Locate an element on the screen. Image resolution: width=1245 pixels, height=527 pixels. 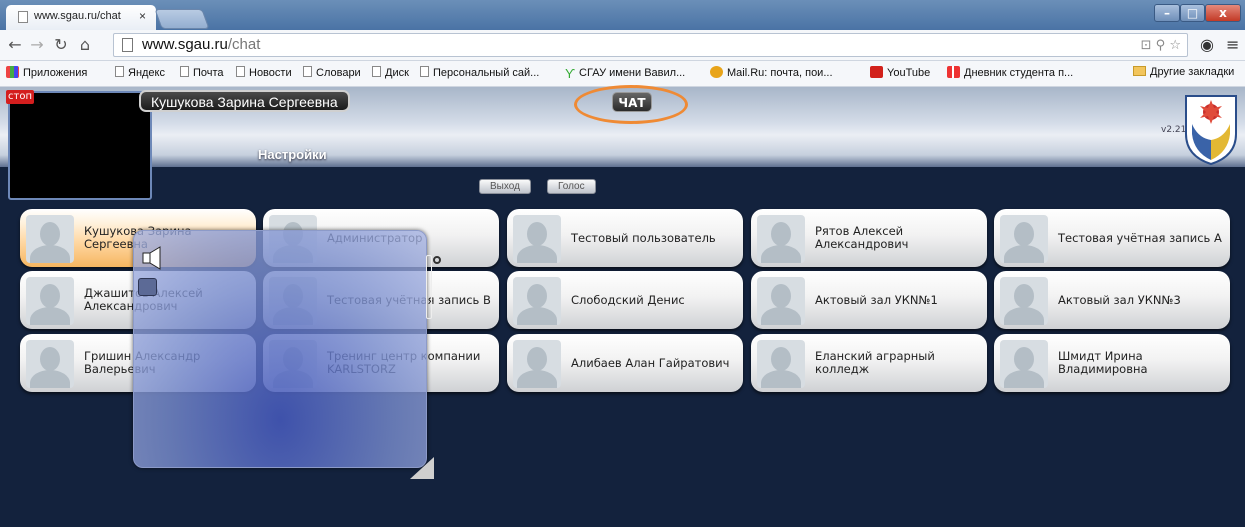
contact-card: Рятов Алексей Александрович is located at coordinates (869, 238).